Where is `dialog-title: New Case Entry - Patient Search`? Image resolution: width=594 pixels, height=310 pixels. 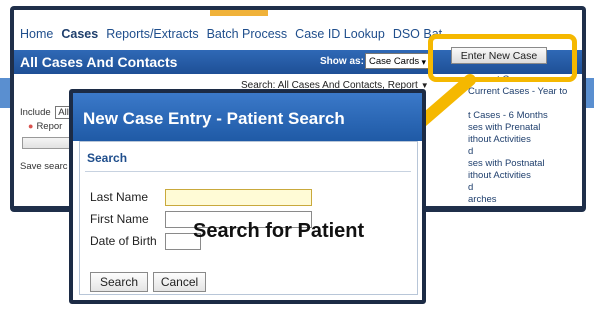
dialog-title: New Case Entry - Patient Search is located at coordinates (214, 118).